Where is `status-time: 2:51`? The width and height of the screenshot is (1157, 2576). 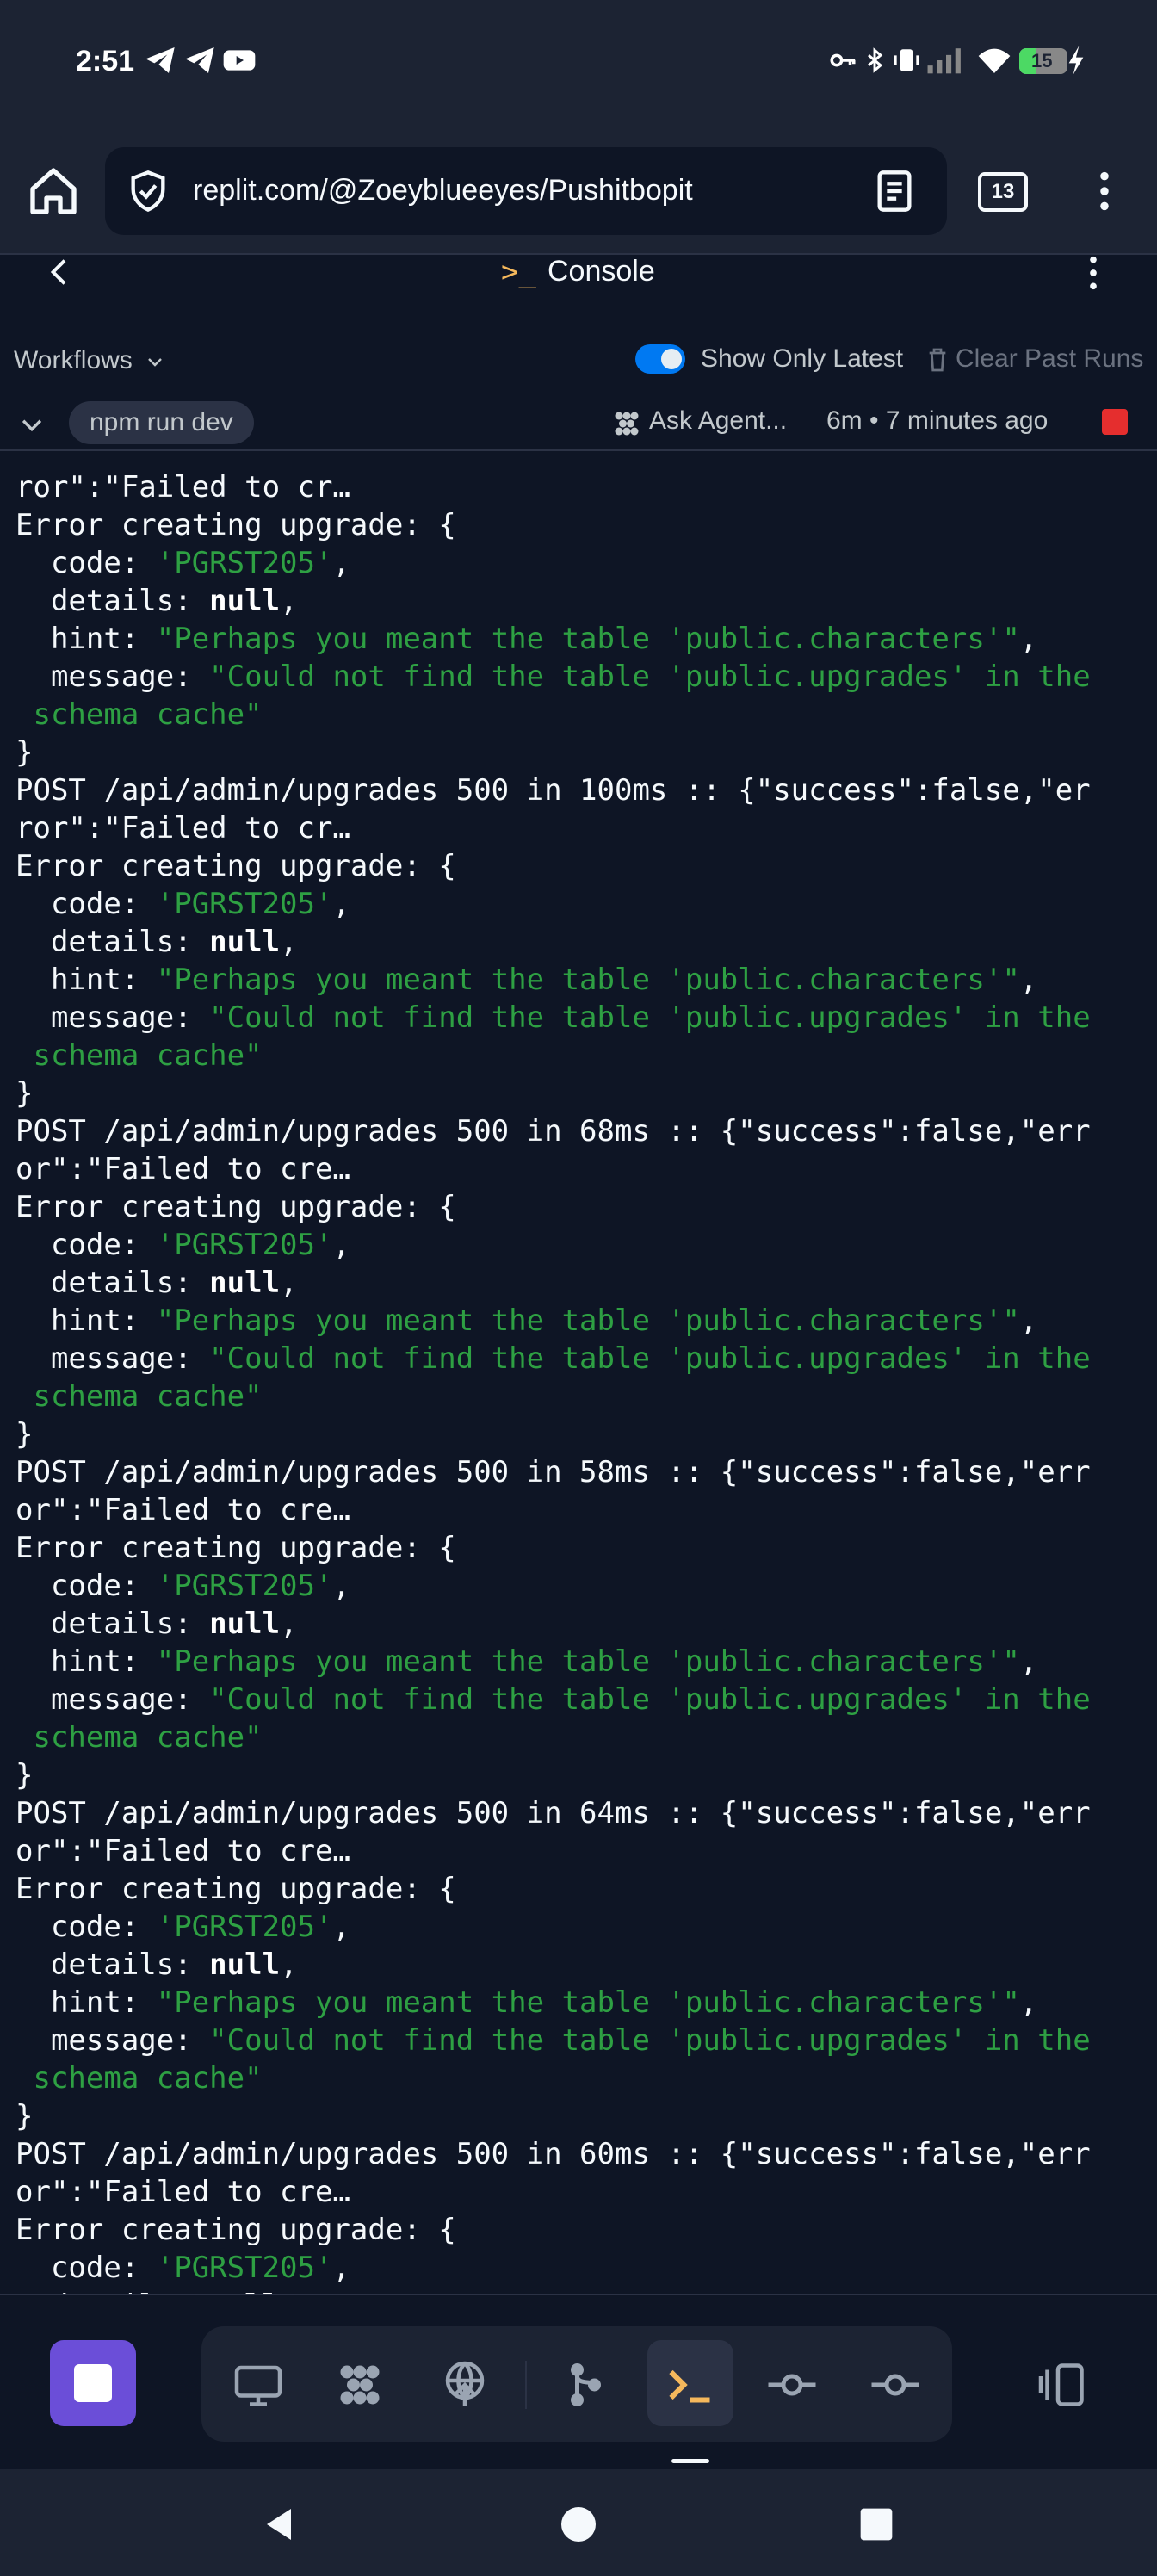
status-time: 2:51 is located at coordinates (106, 61).